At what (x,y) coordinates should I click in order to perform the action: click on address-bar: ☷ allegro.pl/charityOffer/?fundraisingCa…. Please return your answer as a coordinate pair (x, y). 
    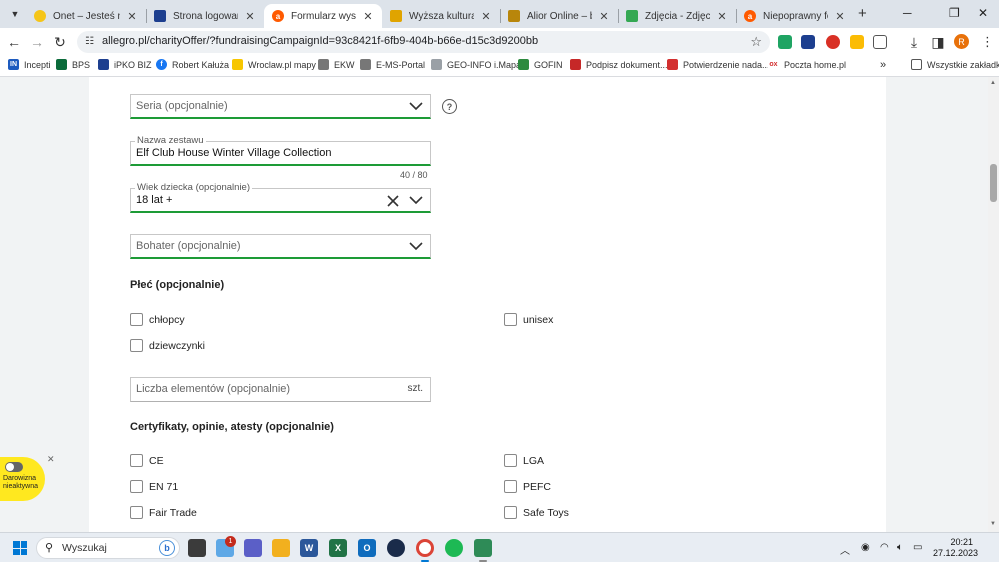
    Looking at the image, I should click on (423, 42).